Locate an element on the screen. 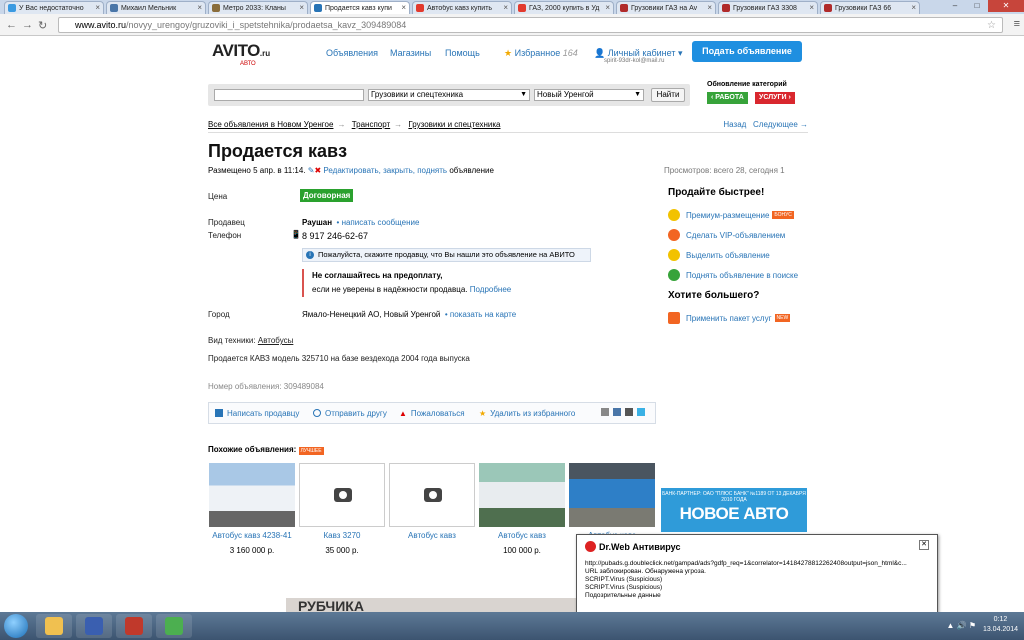 Image resolution: width=1024 pixels, height=640 pixels. browser-tab: У Вас недостаточно × is located at coordinates (54, 7).